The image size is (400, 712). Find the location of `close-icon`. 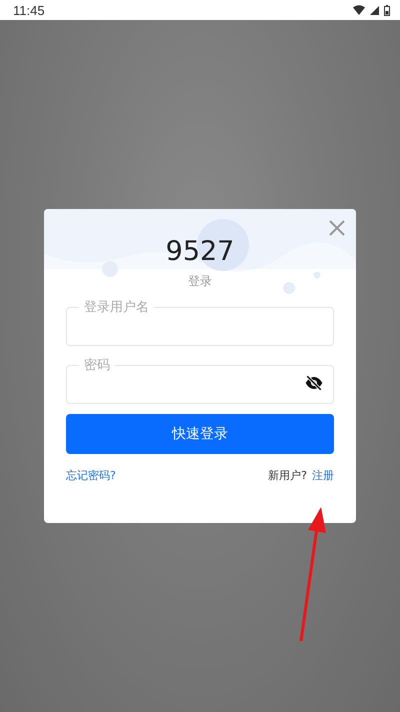

close-icon is located at coordinates (337, 228).